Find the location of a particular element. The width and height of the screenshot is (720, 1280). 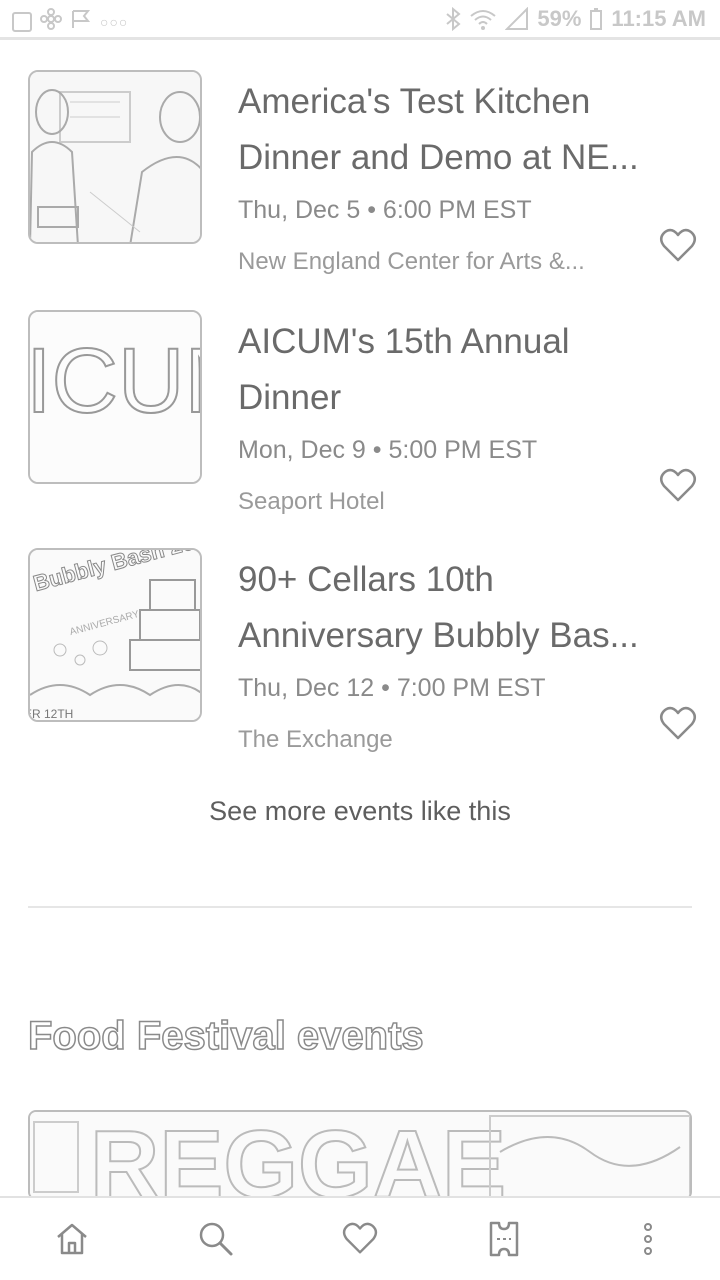

system-status: 59% 11:15 AM is located at coordinates (575, 19).